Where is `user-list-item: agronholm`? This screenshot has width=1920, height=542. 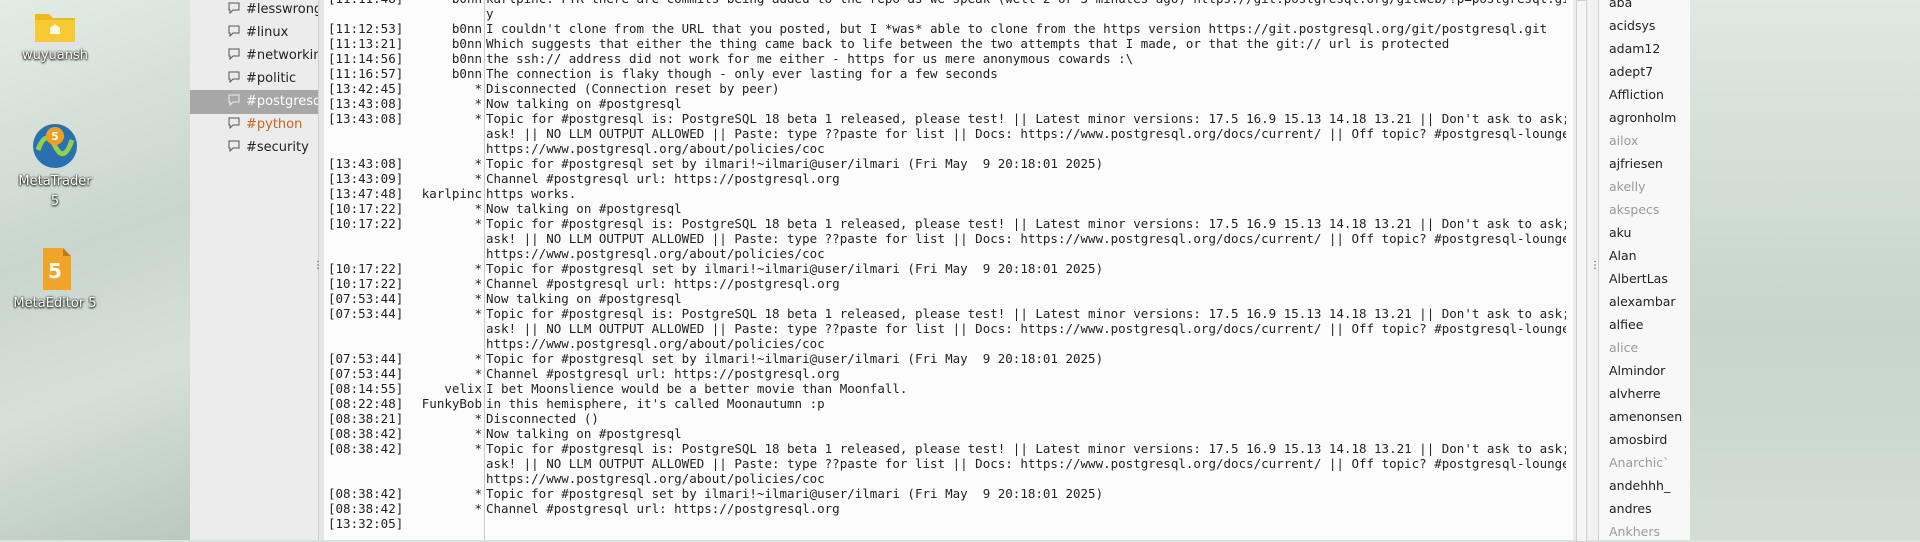
user-list-item: agronholm is located at coordinates (1649, 117).